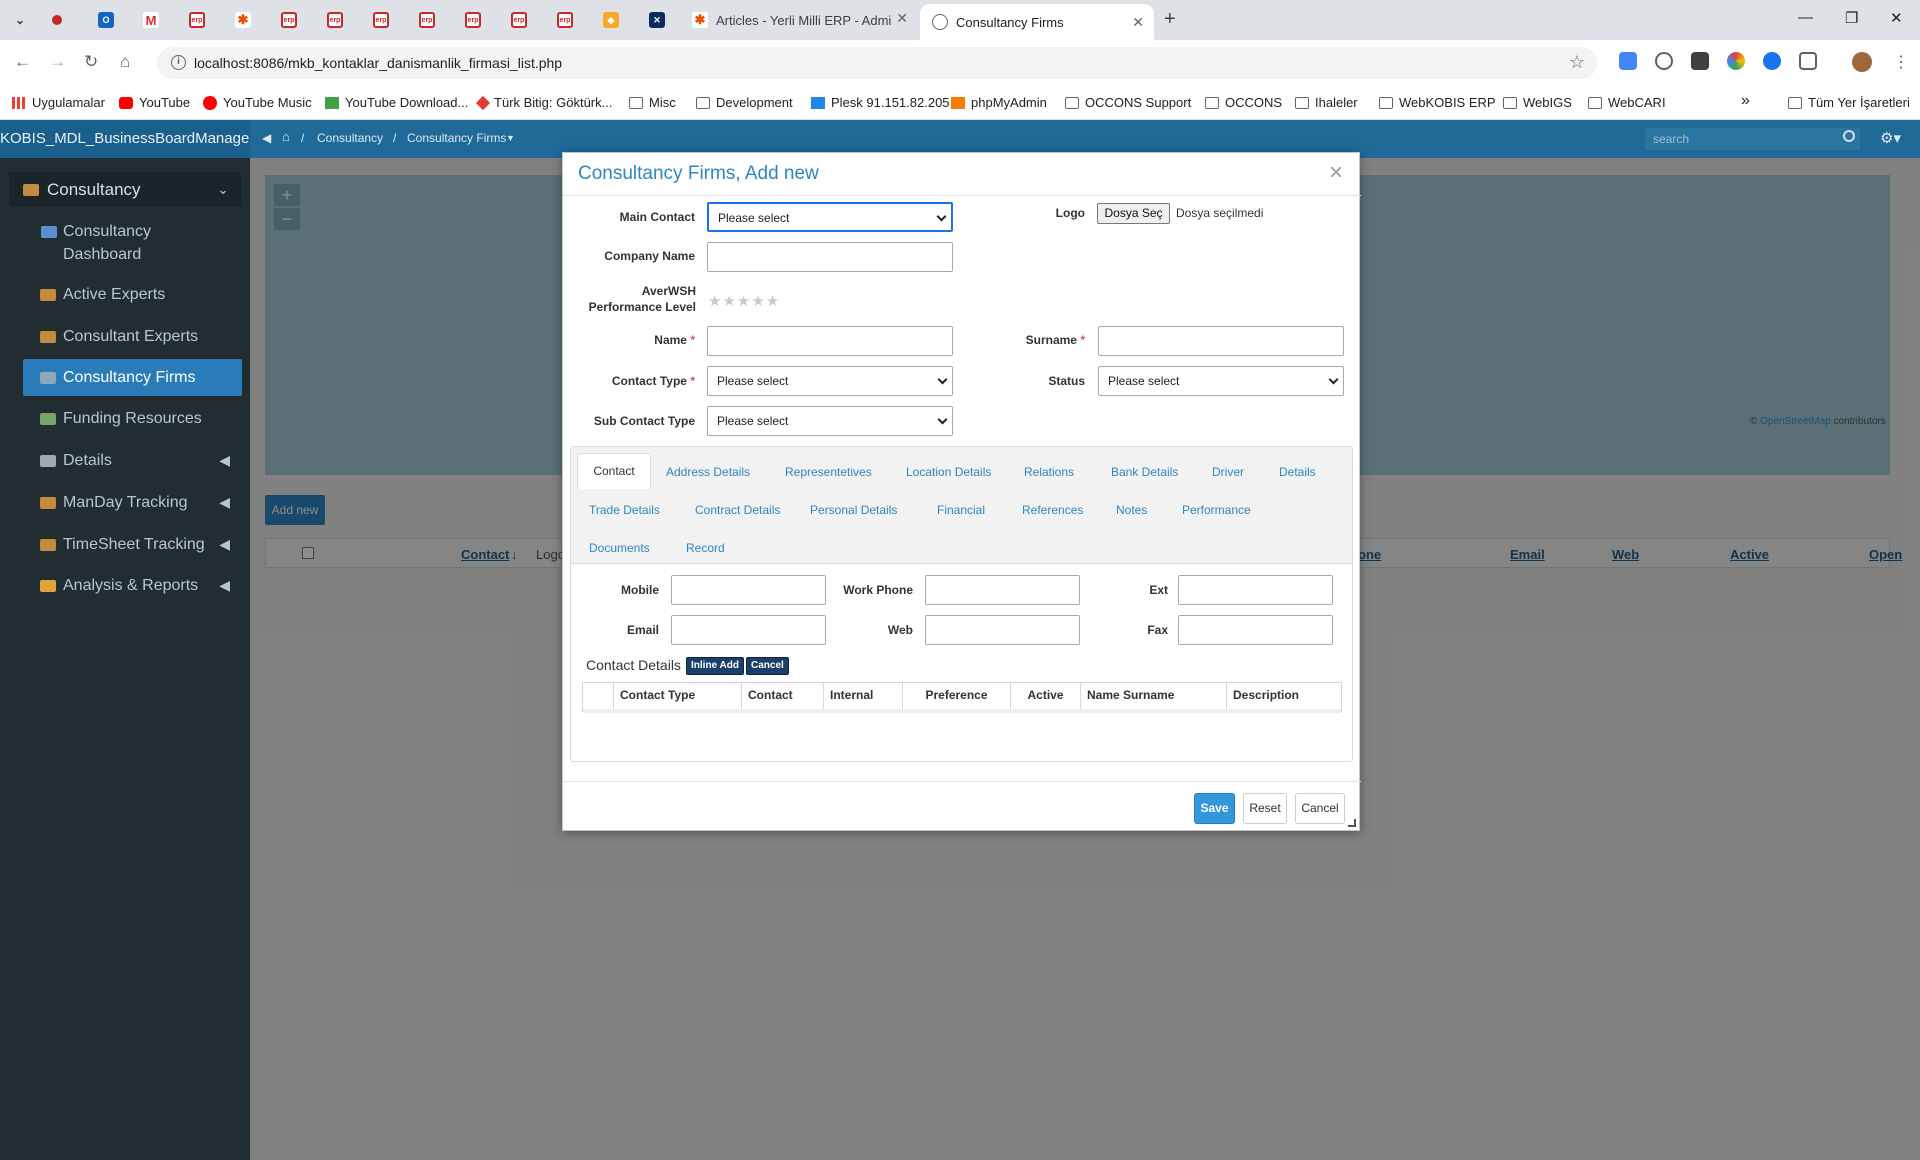 The image size is (1920, 1160). What do you see at coordinates (243, 20) in the screenshot?
I see `joomla-tab-icon: ✱` at bounding box center [243, 20].